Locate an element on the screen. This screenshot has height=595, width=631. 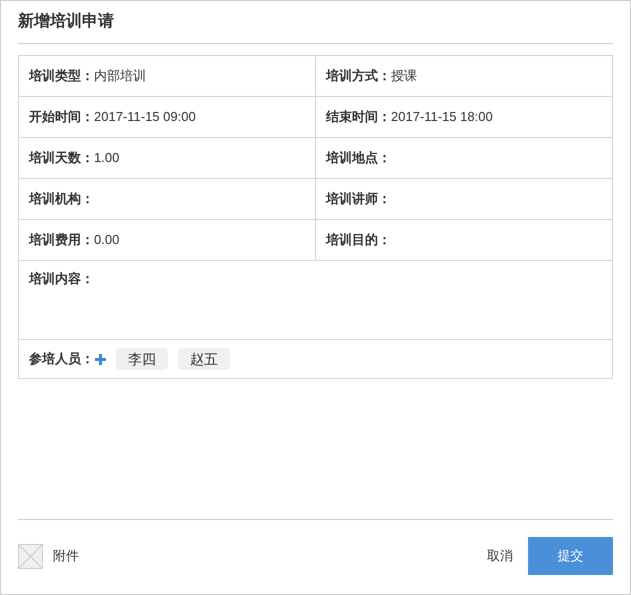
field-value: 授课 is located at coordinates (404, 76).